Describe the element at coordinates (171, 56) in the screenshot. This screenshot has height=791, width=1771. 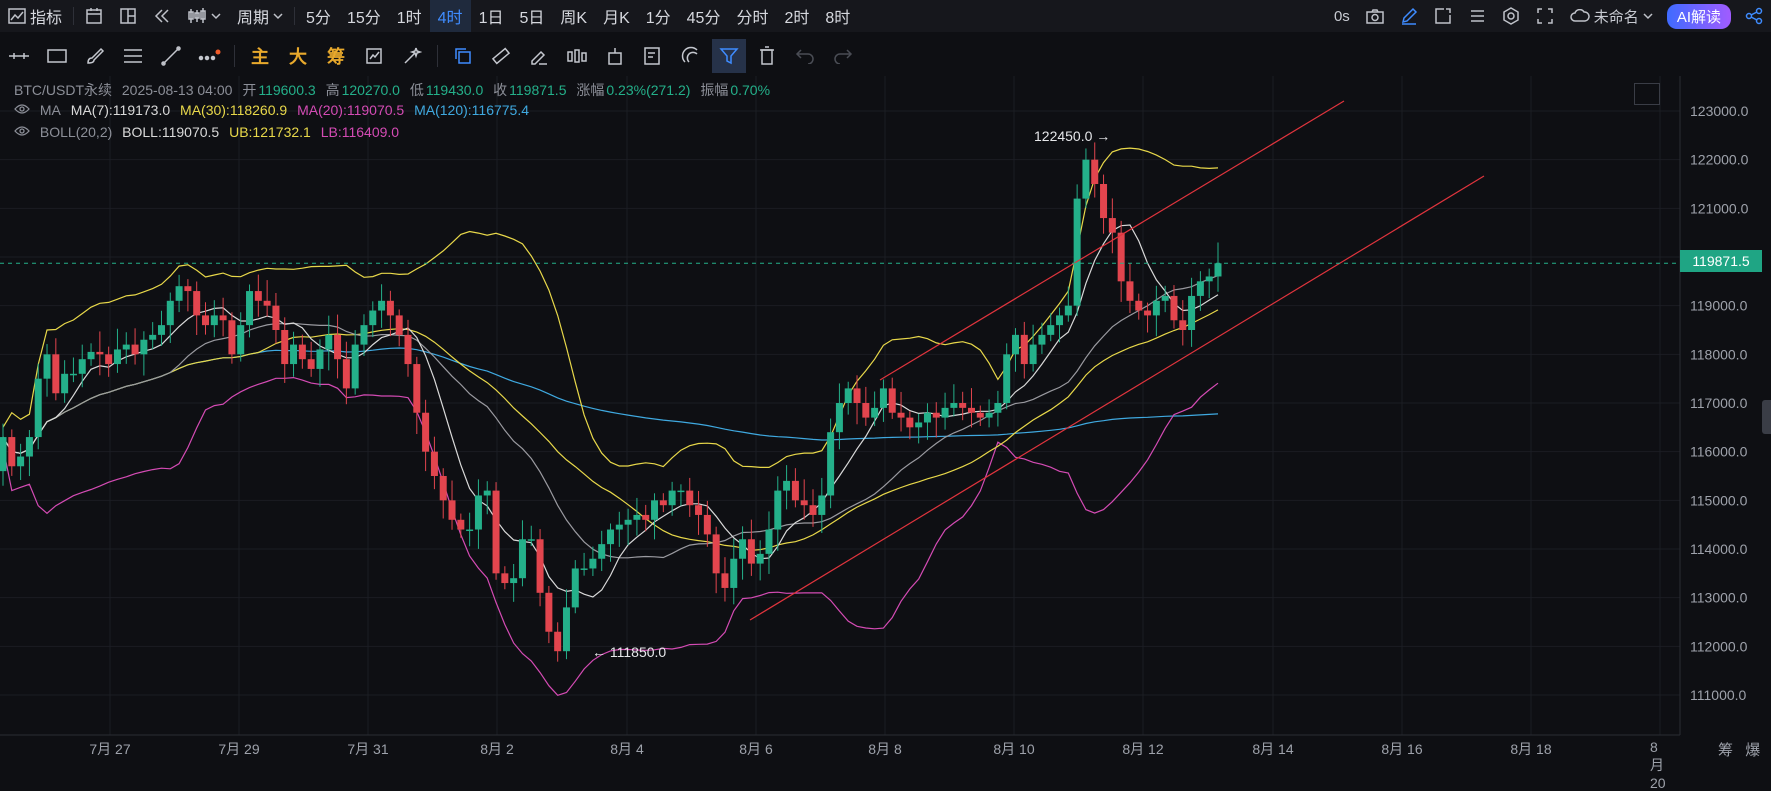
I see `trend-line-tool` at that location.